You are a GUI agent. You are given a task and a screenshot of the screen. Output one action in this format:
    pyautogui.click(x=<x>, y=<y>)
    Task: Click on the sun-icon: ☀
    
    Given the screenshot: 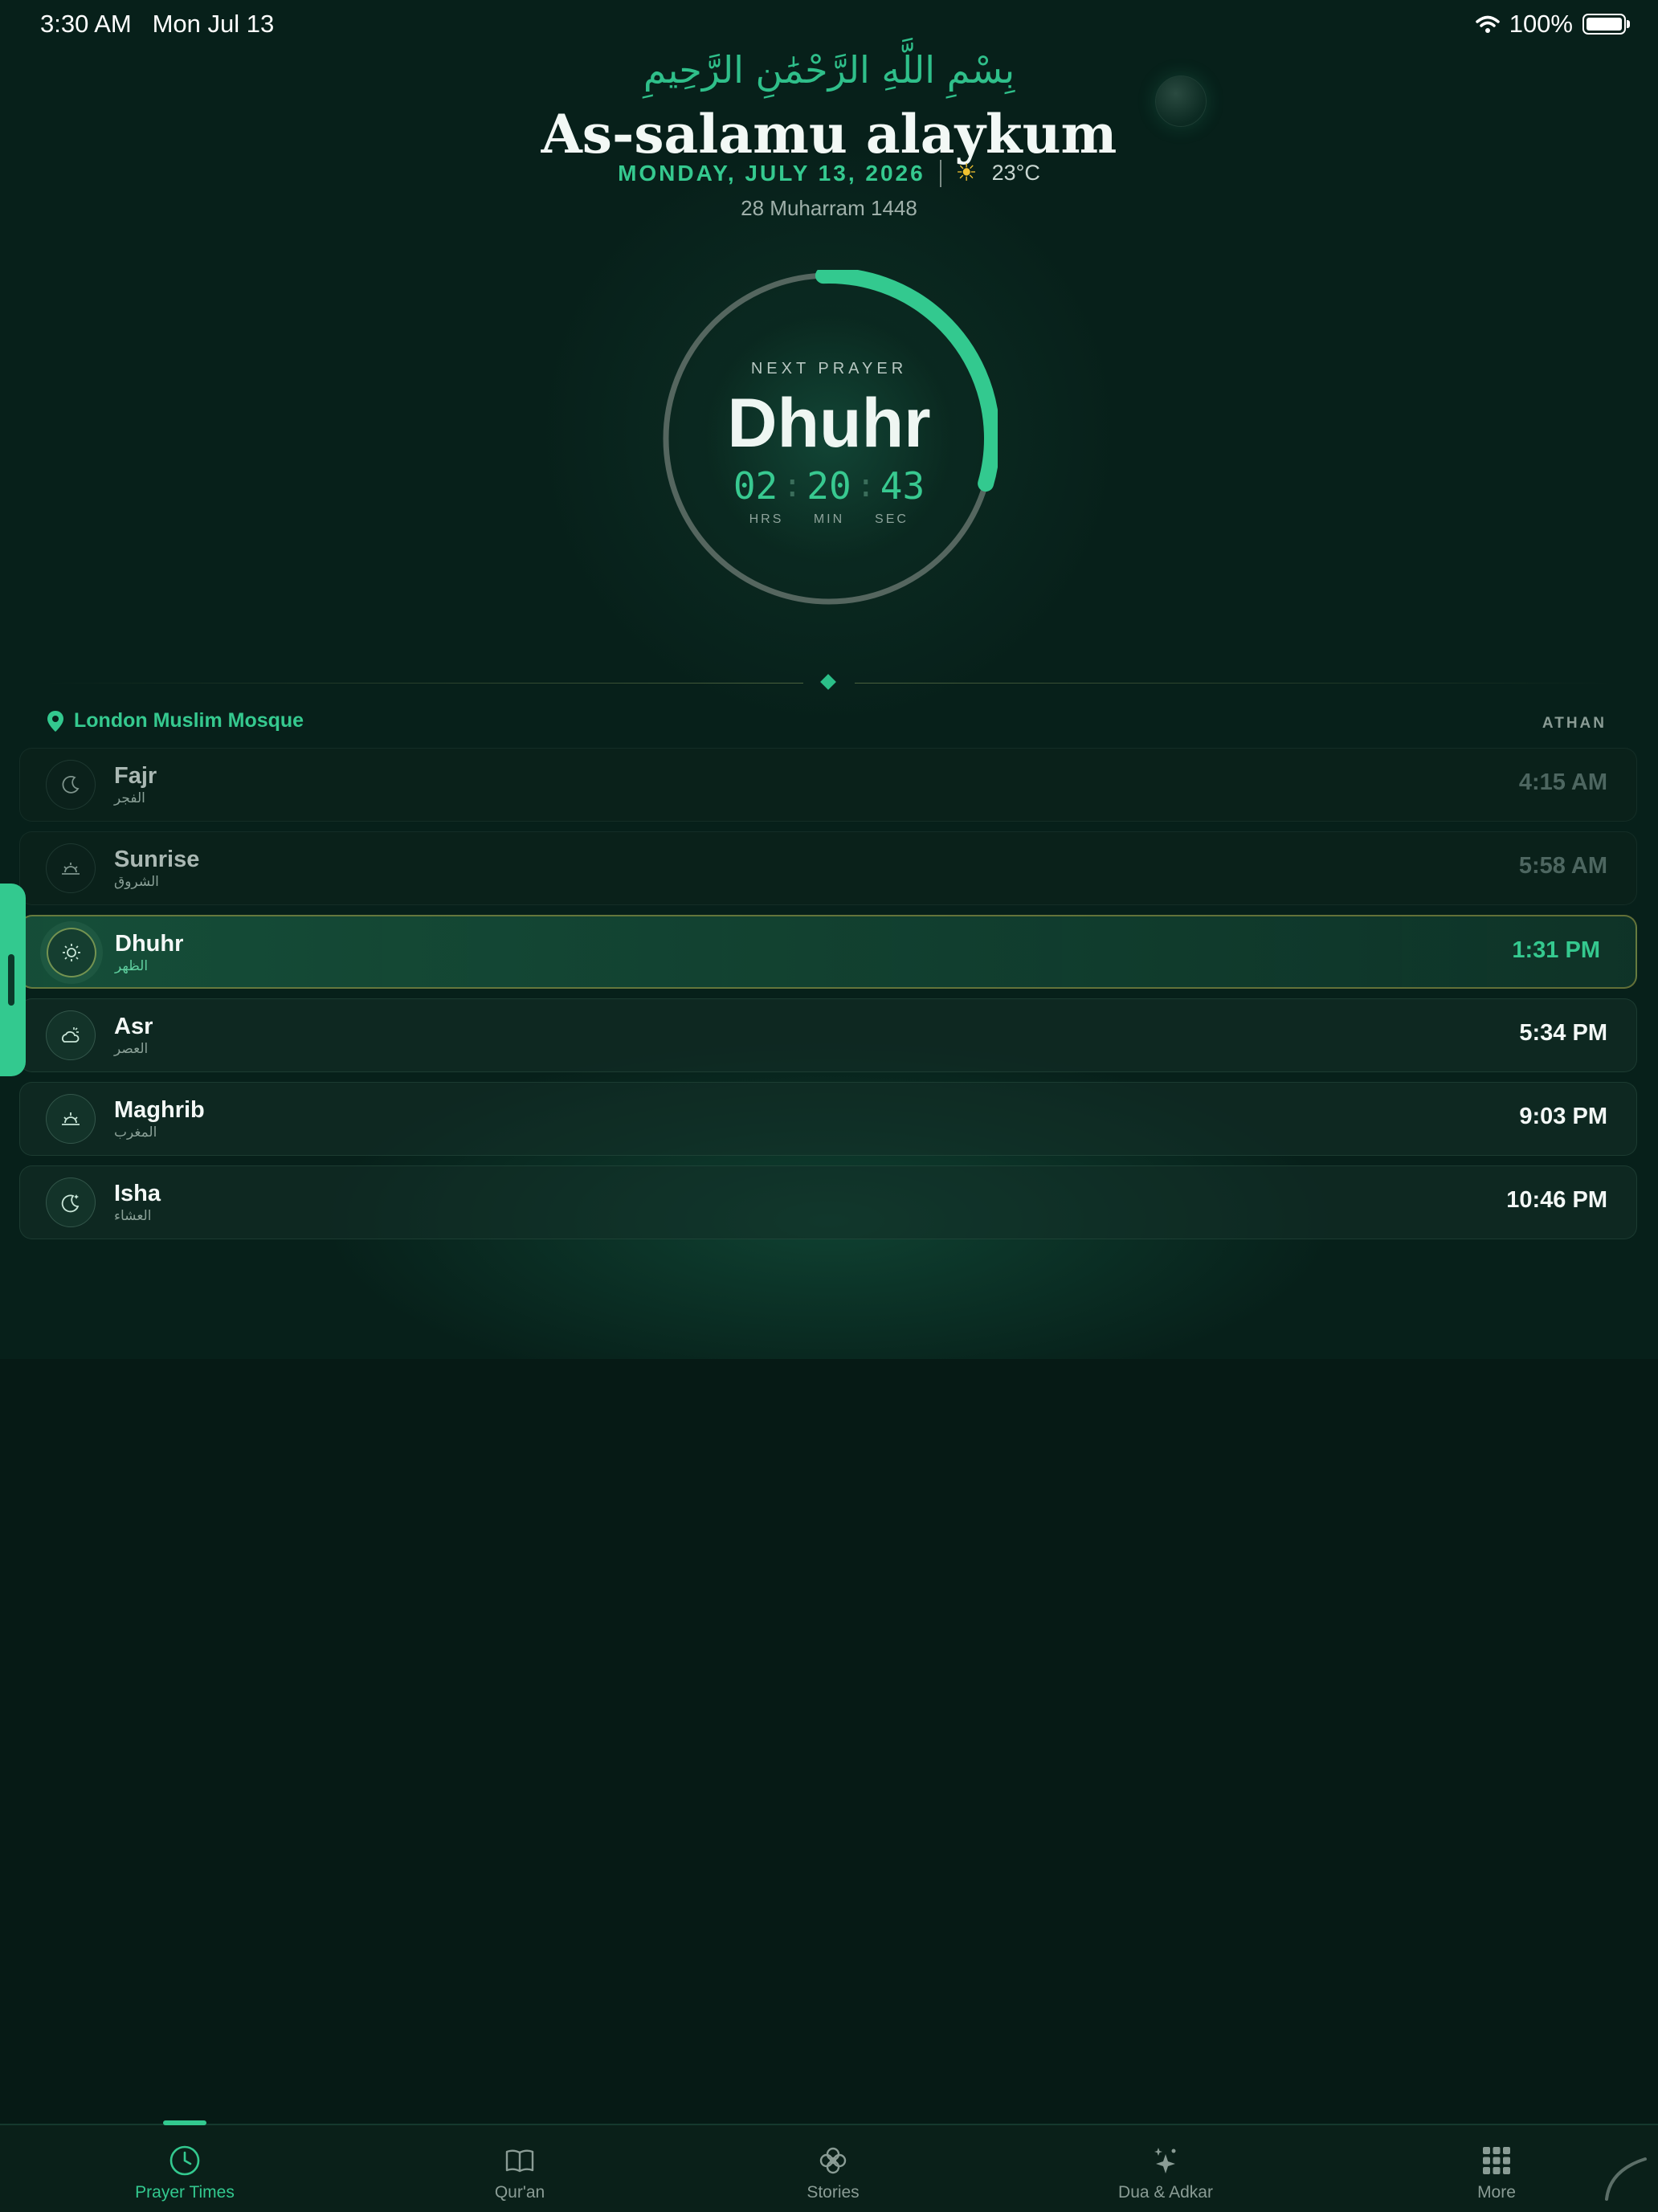 What is the action you would take?
    pyautogui.click(x=966, y=173)
    